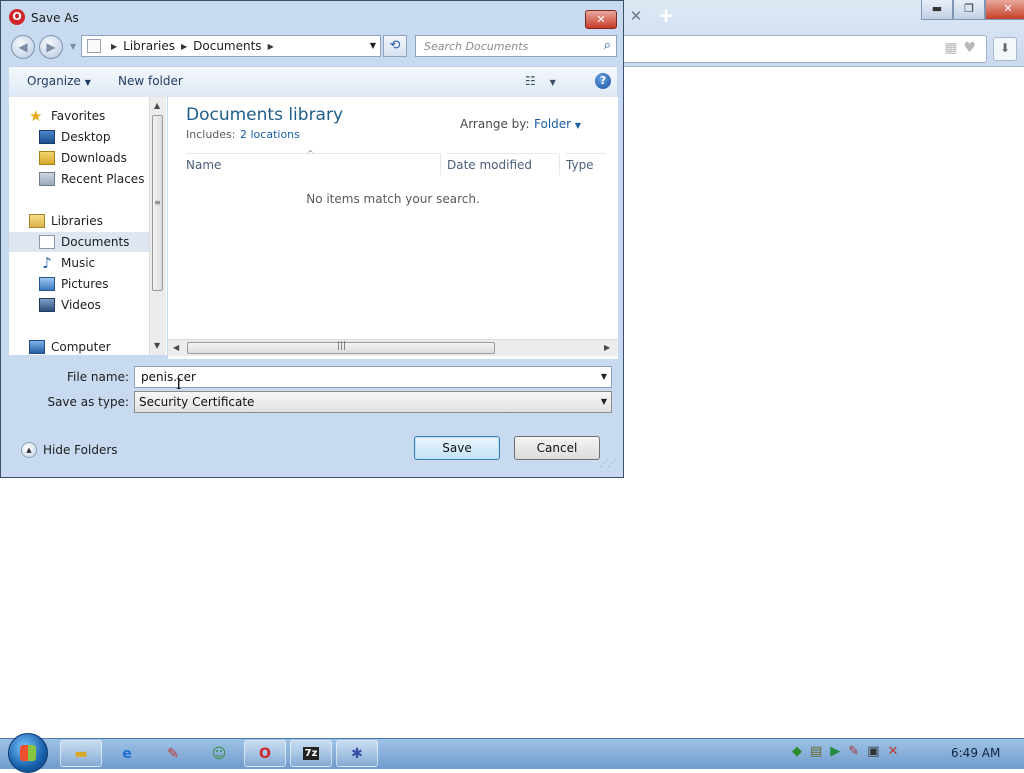  What do you see at coordinates (227, 46) in the screenshot?
I see `breadcrumb-documents: Documents` at bounding box center [227, 46].